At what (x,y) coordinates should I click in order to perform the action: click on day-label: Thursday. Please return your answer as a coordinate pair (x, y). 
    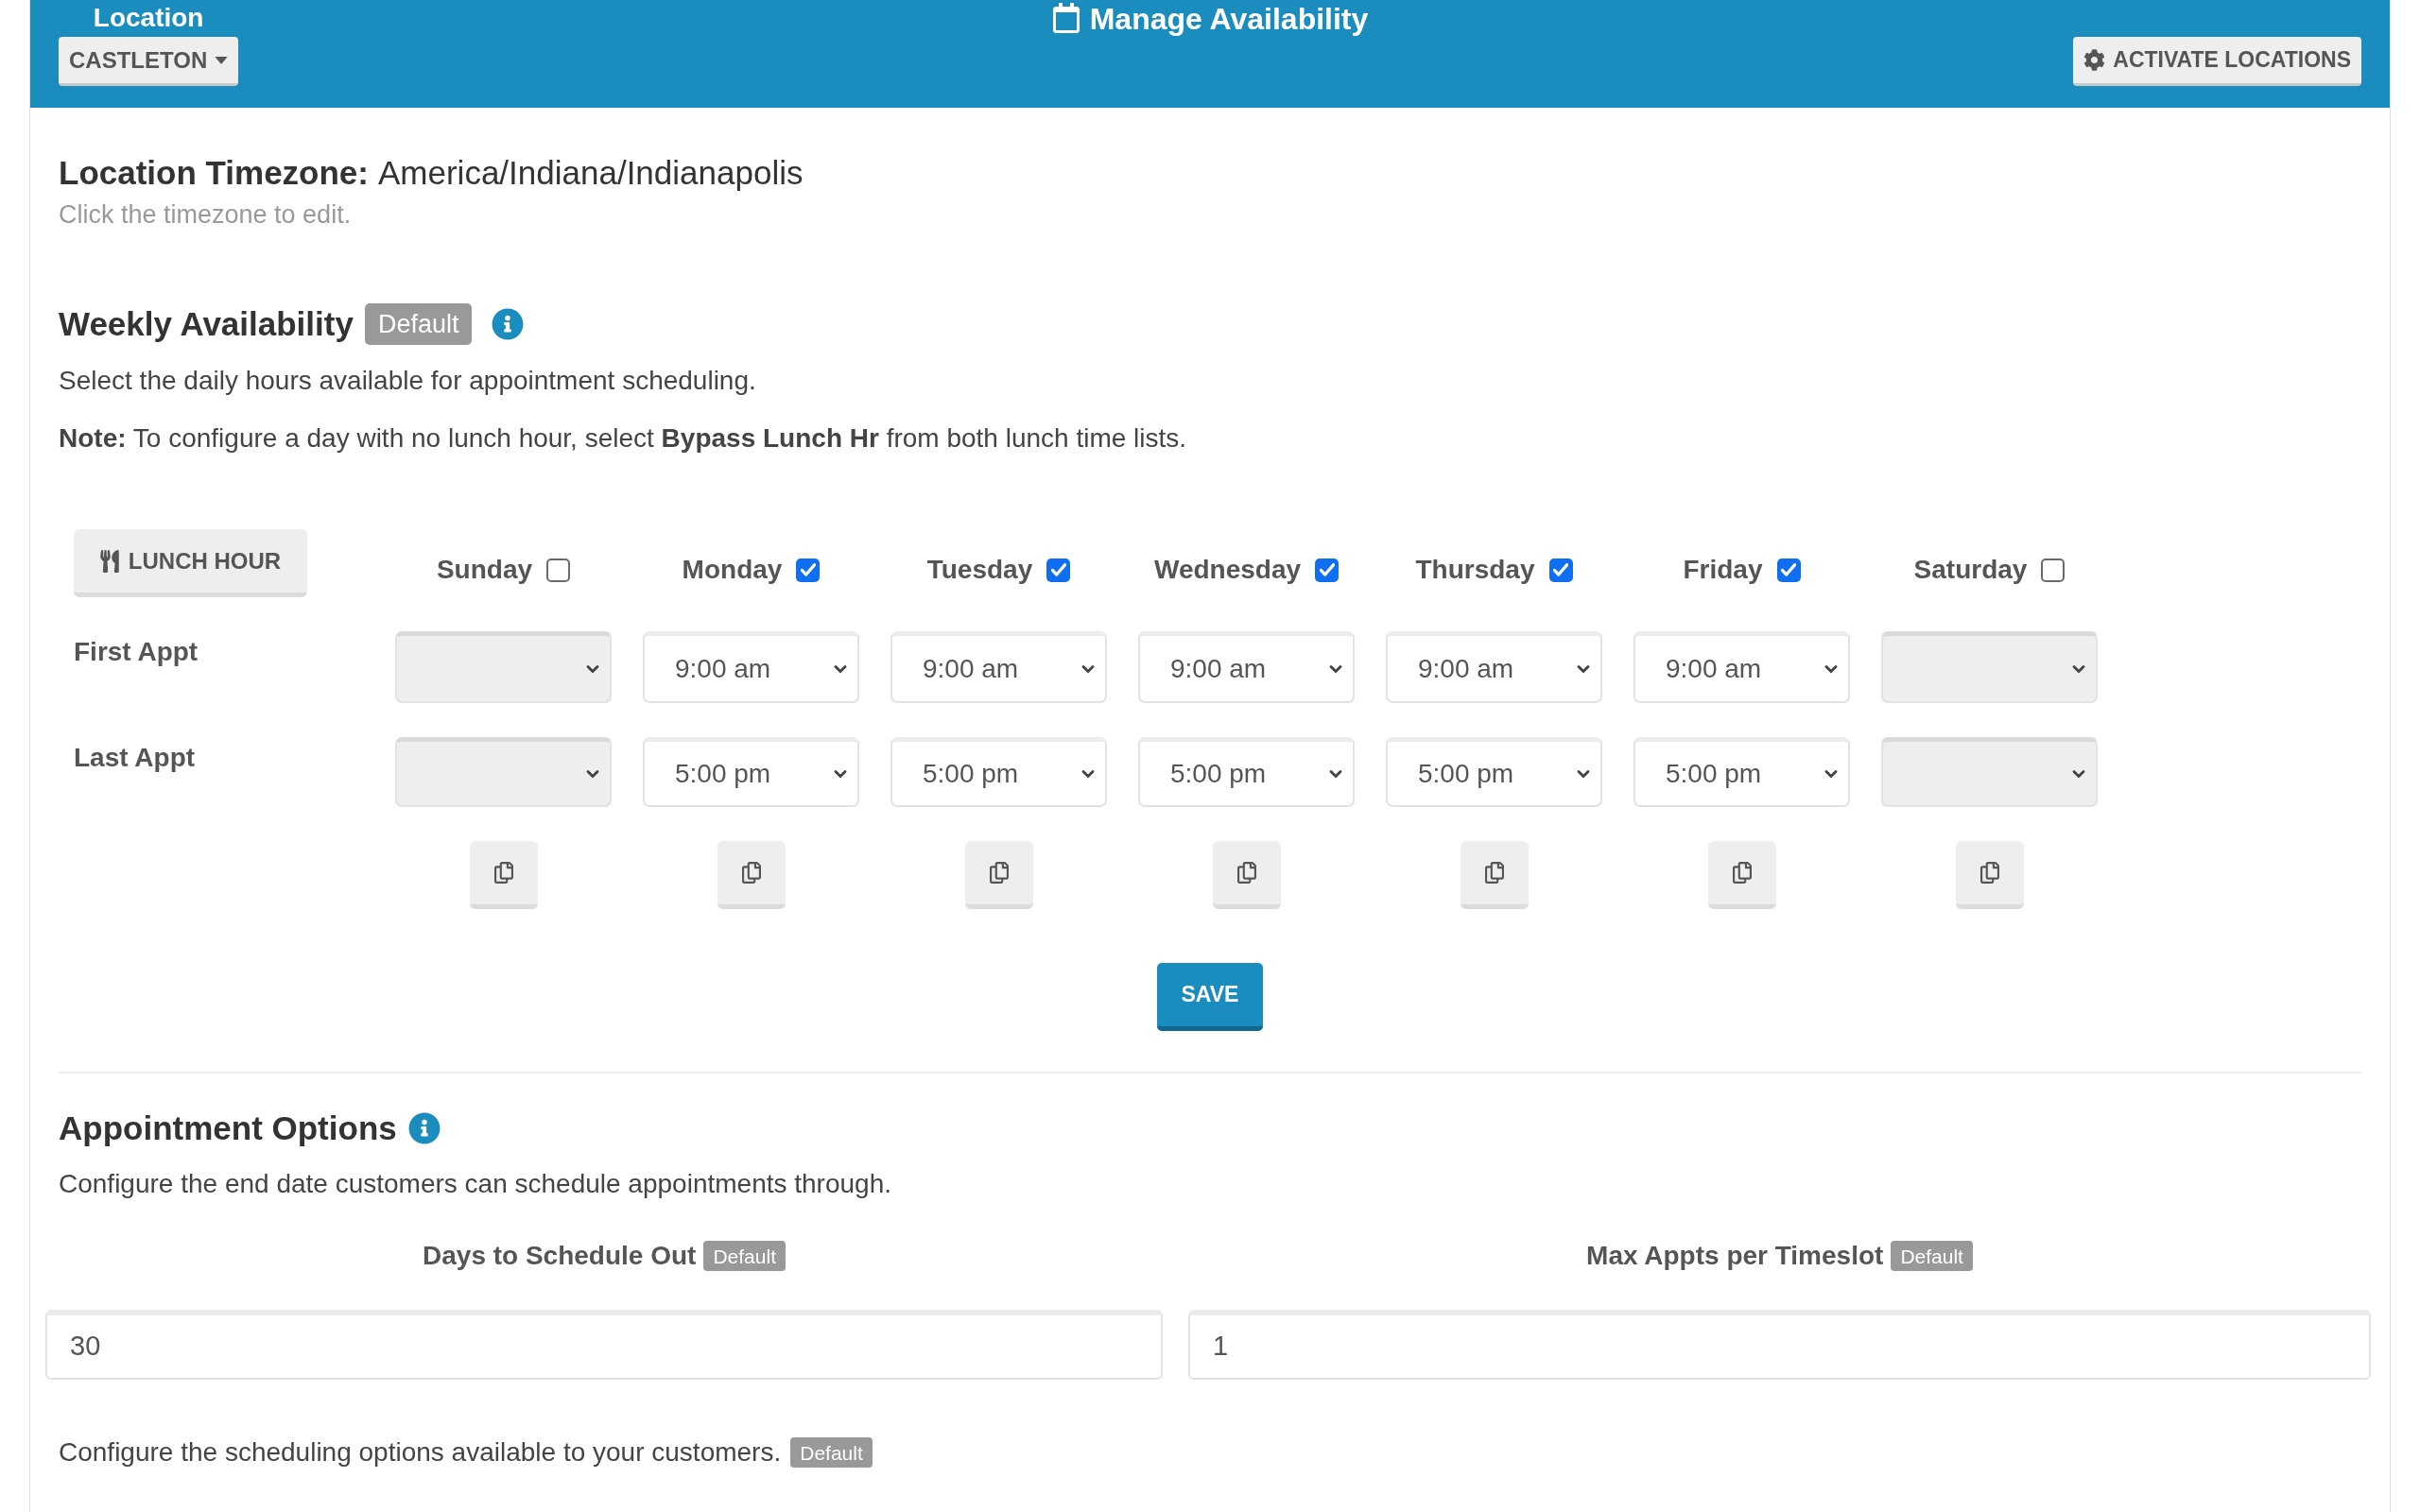
    Looking at the image, I should click on (1475, 570).